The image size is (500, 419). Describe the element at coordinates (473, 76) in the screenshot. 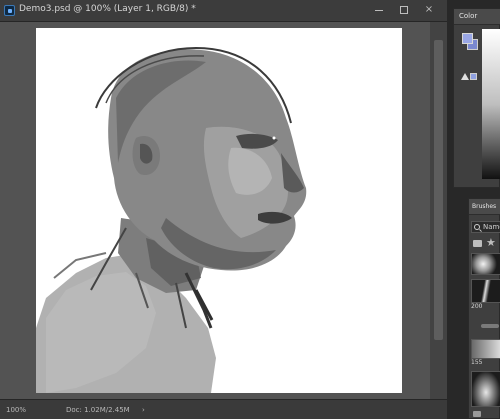

I see `gamut-color-swatch` at that location.